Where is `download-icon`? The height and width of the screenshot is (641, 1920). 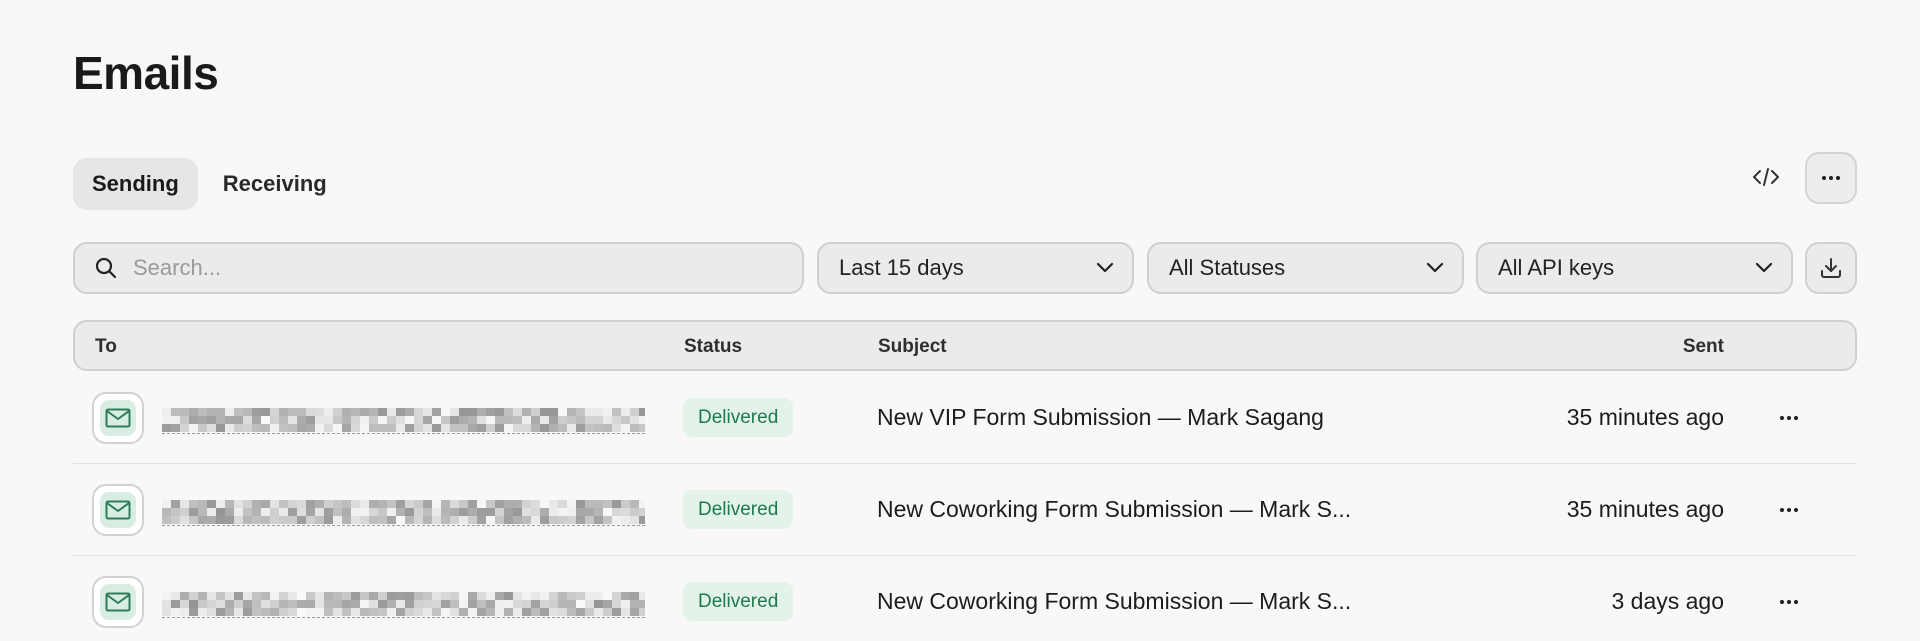
download-icon is located at coordinates (1831, 268).